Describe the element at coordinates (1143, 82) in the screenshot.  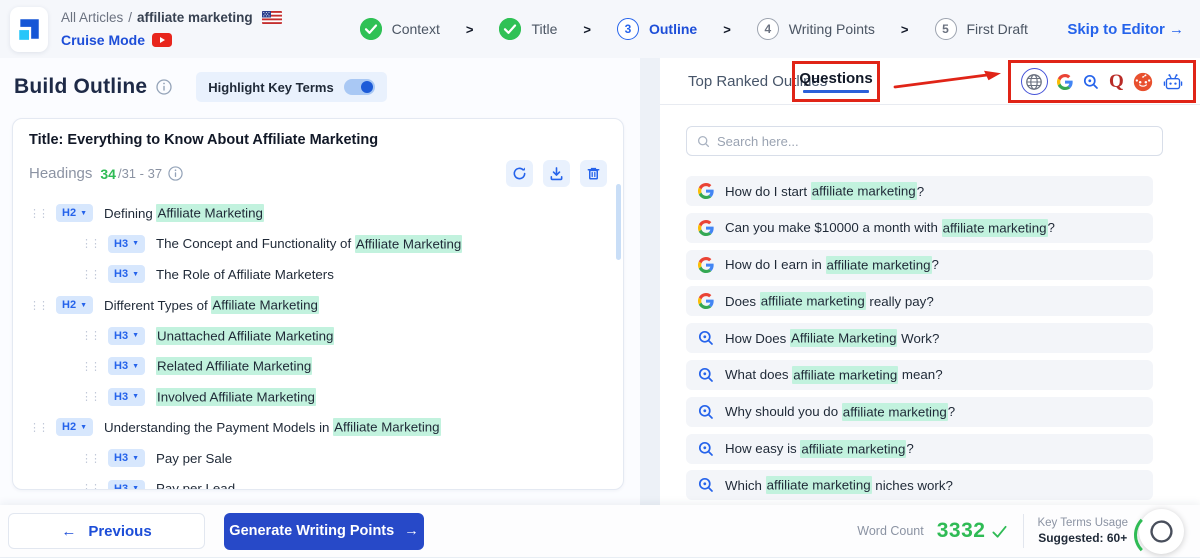
I see `reddit-icon` at that location.